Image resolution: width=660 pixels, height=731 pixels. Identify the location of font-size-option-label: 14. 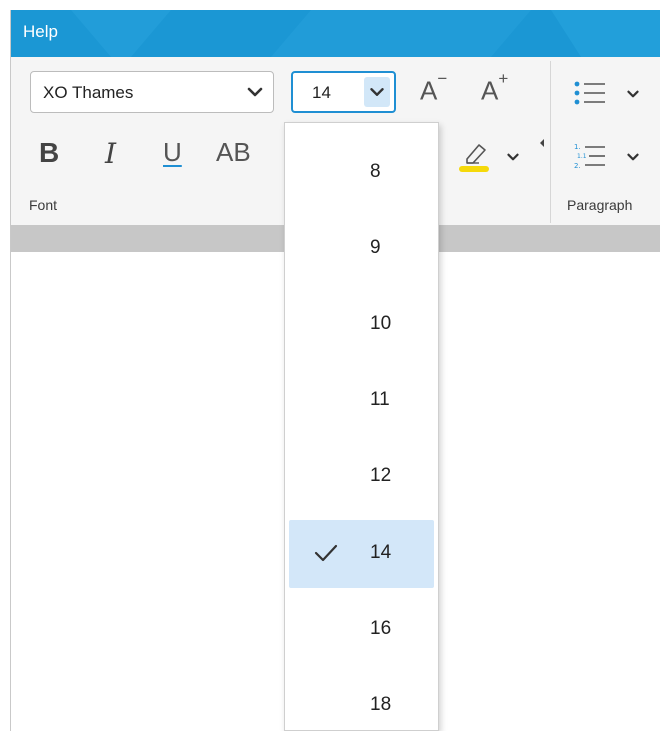
(381, 552).